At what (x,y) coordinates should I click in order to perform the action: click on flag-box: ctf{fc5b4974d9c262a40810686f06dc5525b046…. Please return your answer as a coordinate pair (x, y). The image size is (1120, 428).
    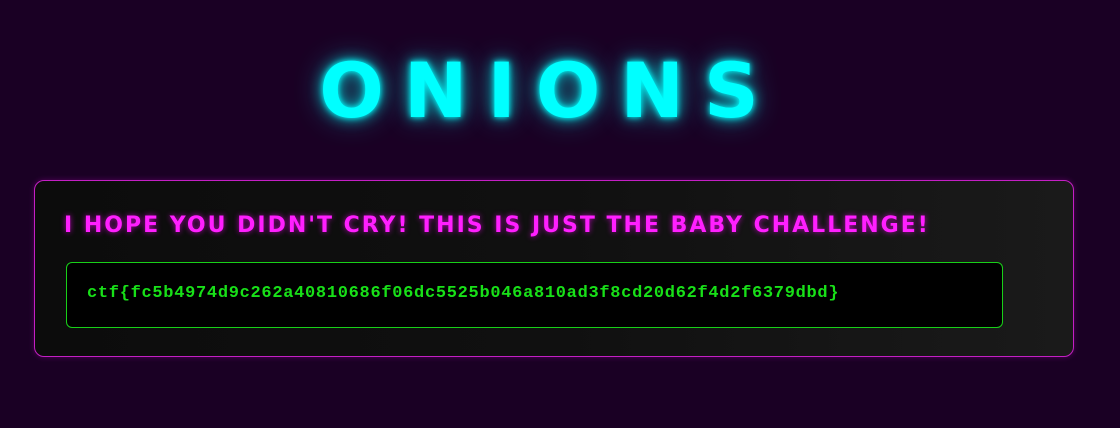
    Looking at the image, I should click on (534, 295).